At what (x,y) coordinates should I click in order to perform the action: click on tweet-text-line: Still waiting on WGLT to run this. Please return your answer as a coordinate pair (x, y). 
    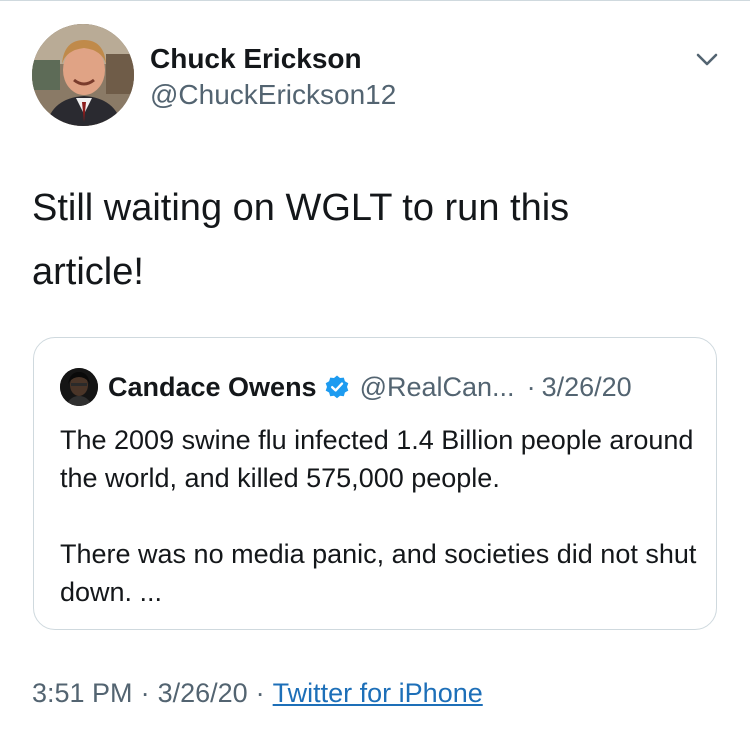
    Looking at the image, I should click on (301, 208).